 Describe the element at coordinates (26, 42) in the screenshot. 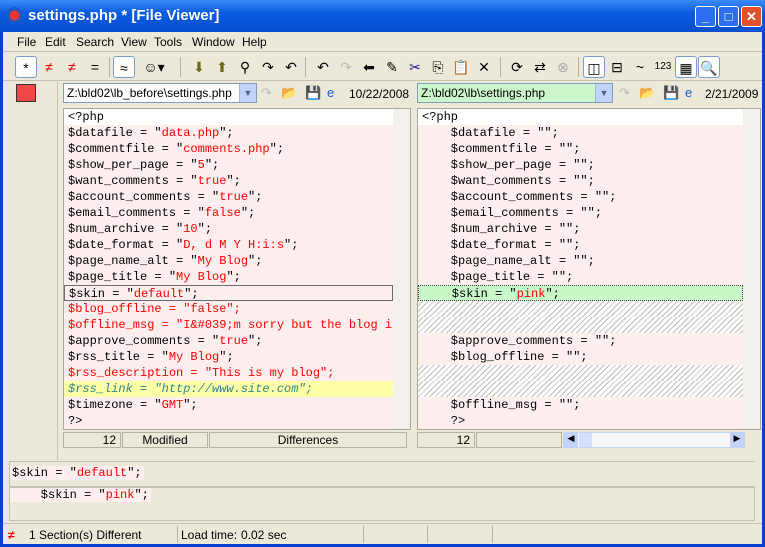

I see `menu-file: File` at that location.